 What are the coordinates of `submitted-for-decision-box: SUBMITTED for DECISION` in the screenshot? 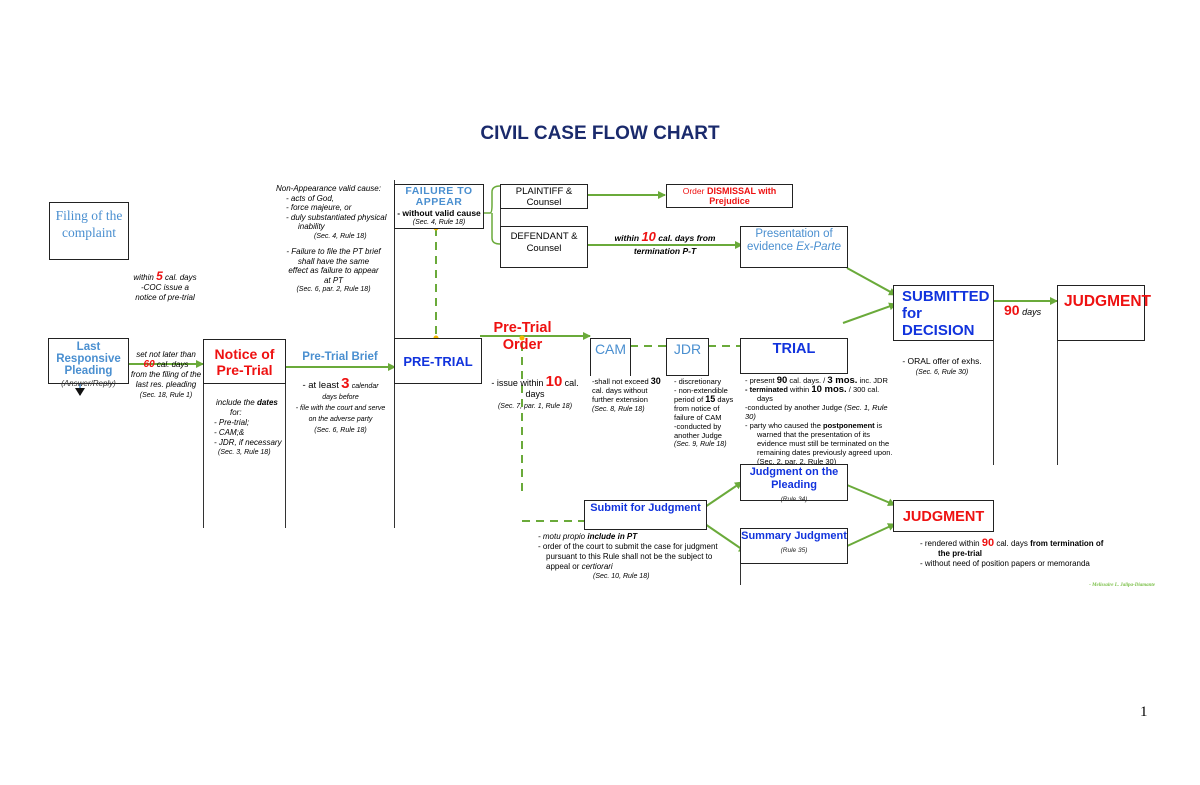 It's located at (943, 313).